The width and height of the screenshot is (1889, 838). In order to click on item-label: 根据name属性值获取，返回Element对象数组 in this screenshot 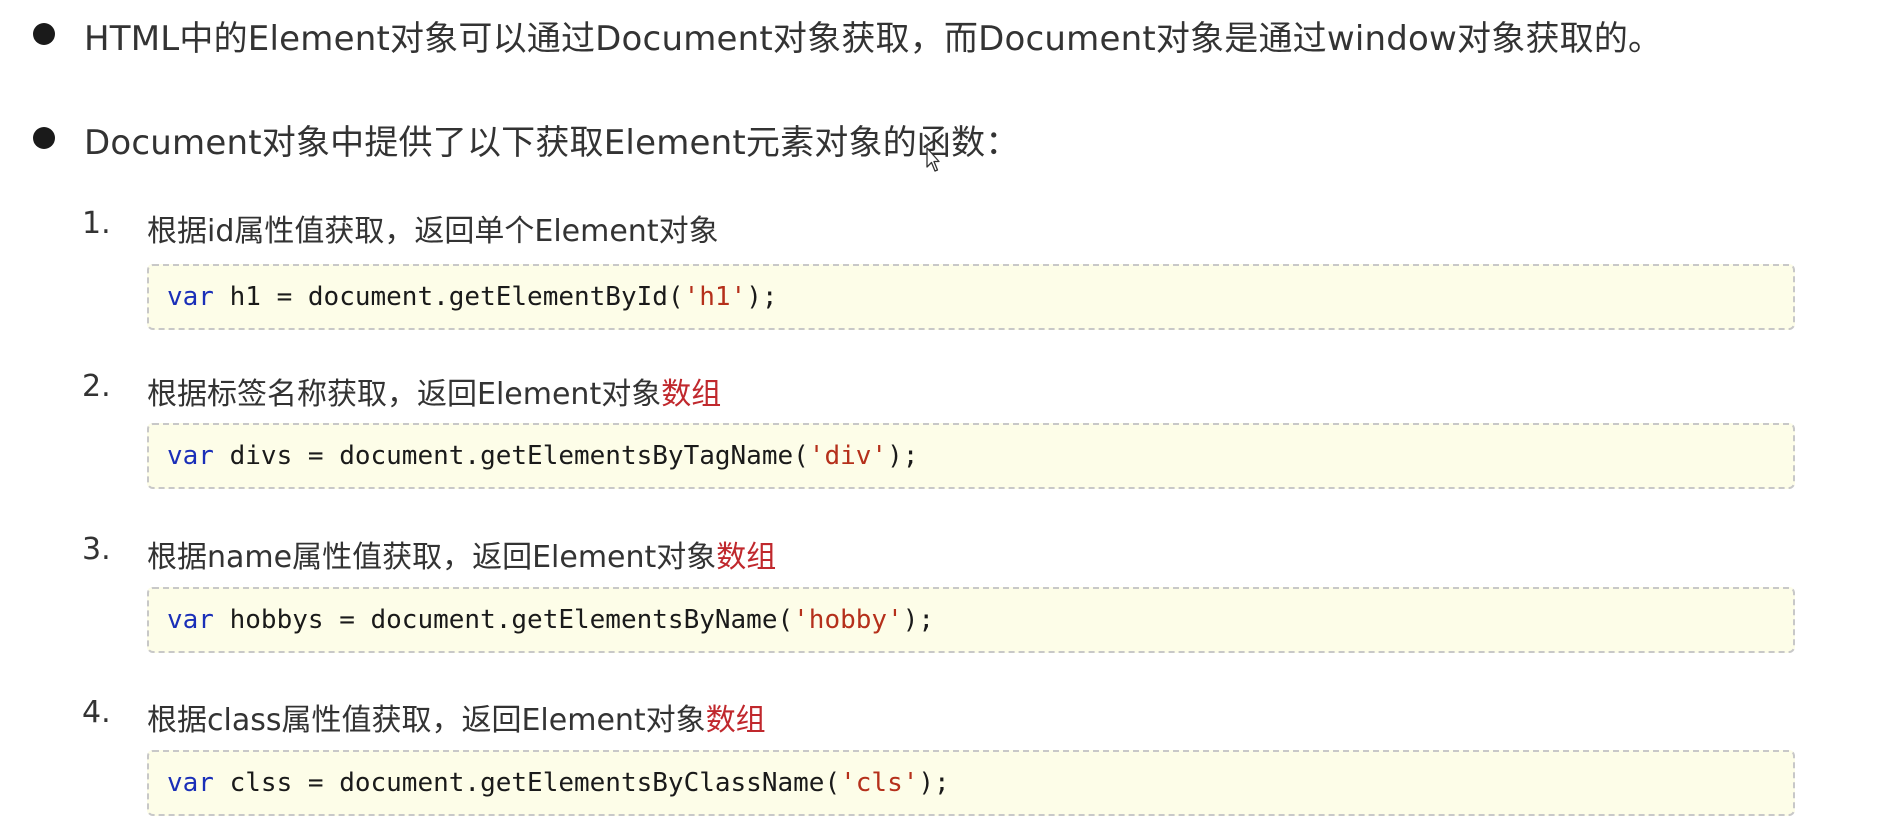, I will do `click(461, 554)`.